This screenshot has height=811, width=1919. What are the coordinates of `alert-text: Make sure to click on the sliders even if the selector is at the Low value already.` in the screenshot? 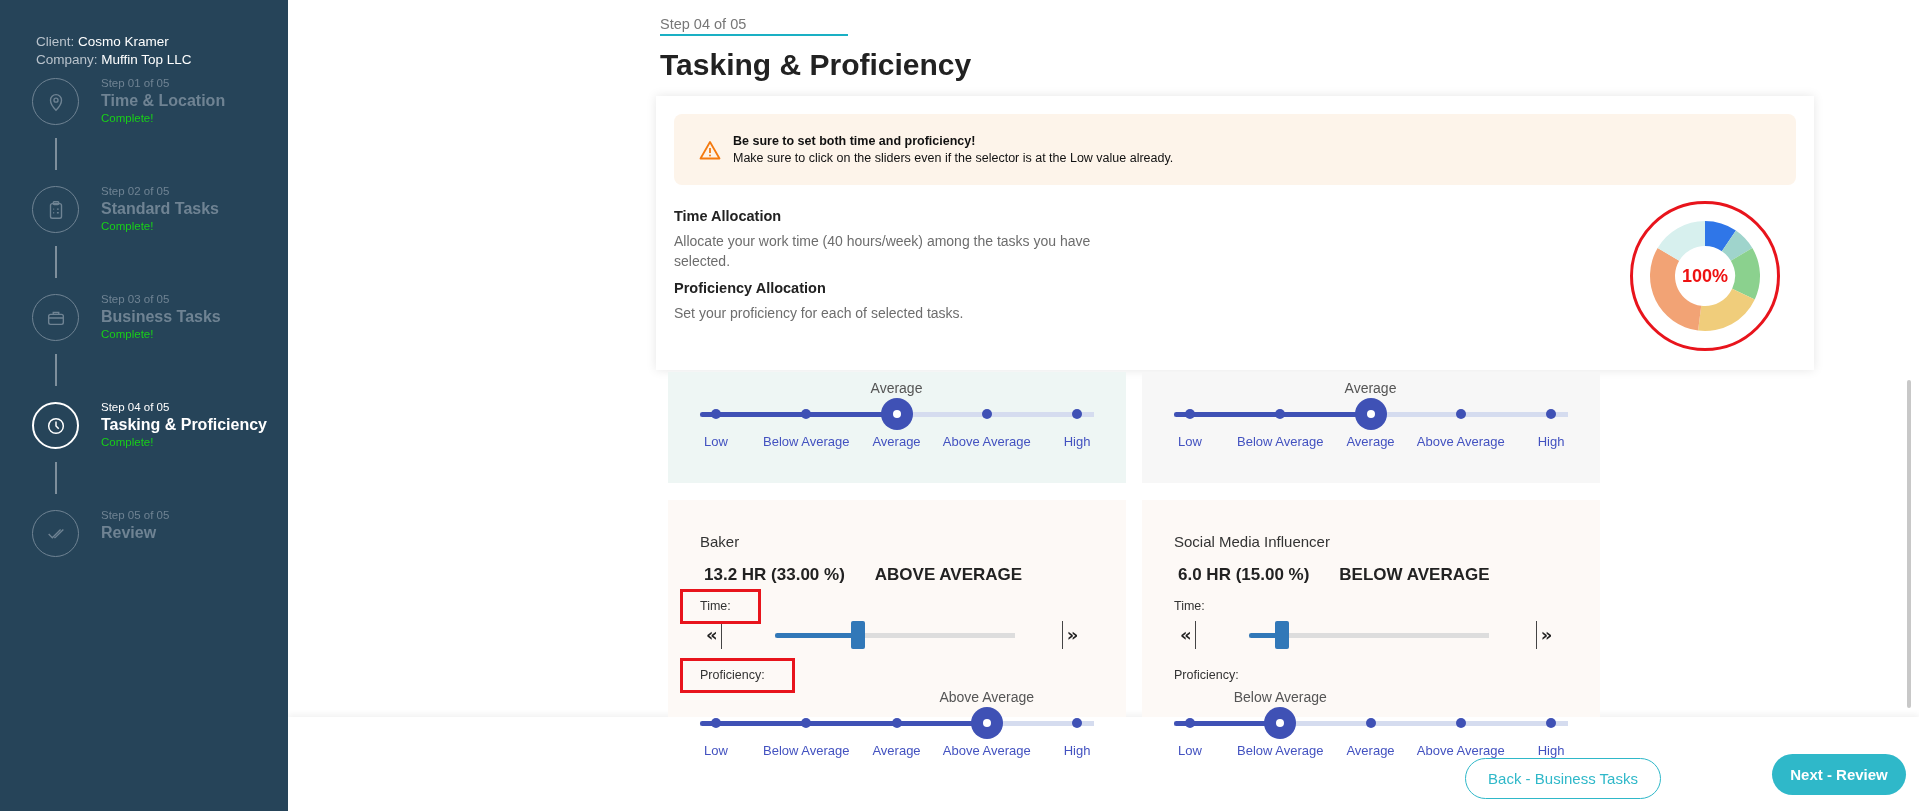 It's located at (953, 157).